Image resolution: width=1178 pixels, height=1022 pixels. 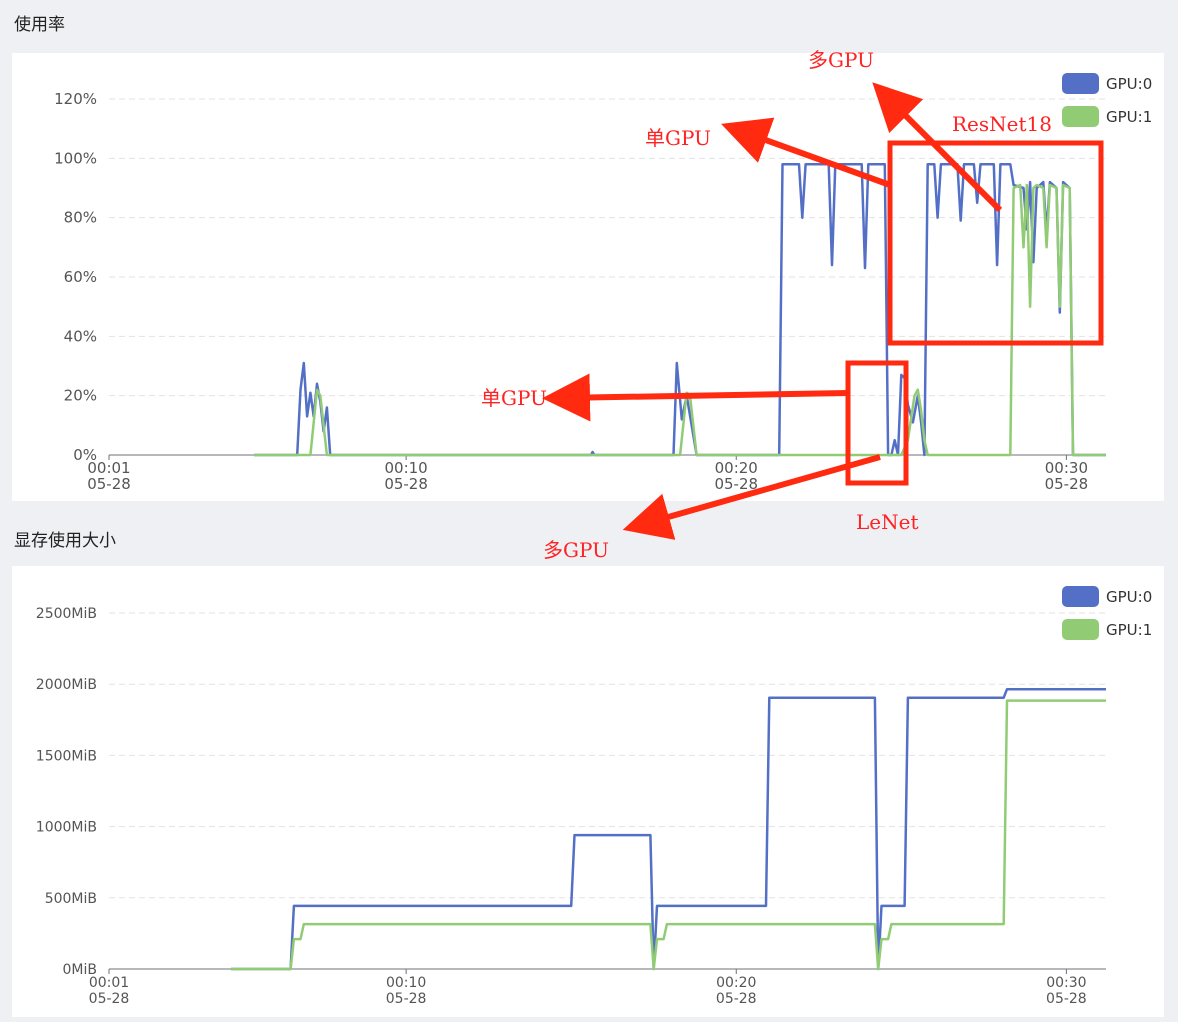 I want to click on y-tick-label: 2000MiB, so click(x=66, y=685).